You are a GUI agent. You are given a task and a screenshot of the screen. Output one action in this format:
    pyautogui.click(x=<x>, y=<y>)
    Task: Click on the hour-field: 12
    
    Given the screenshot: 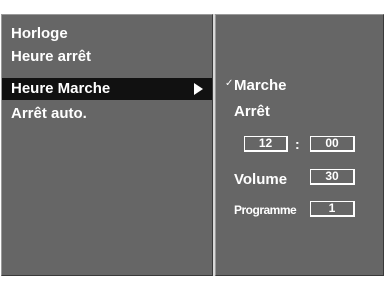 What is the action you would take?
    pyautogui.click(x=266, y=144)
    